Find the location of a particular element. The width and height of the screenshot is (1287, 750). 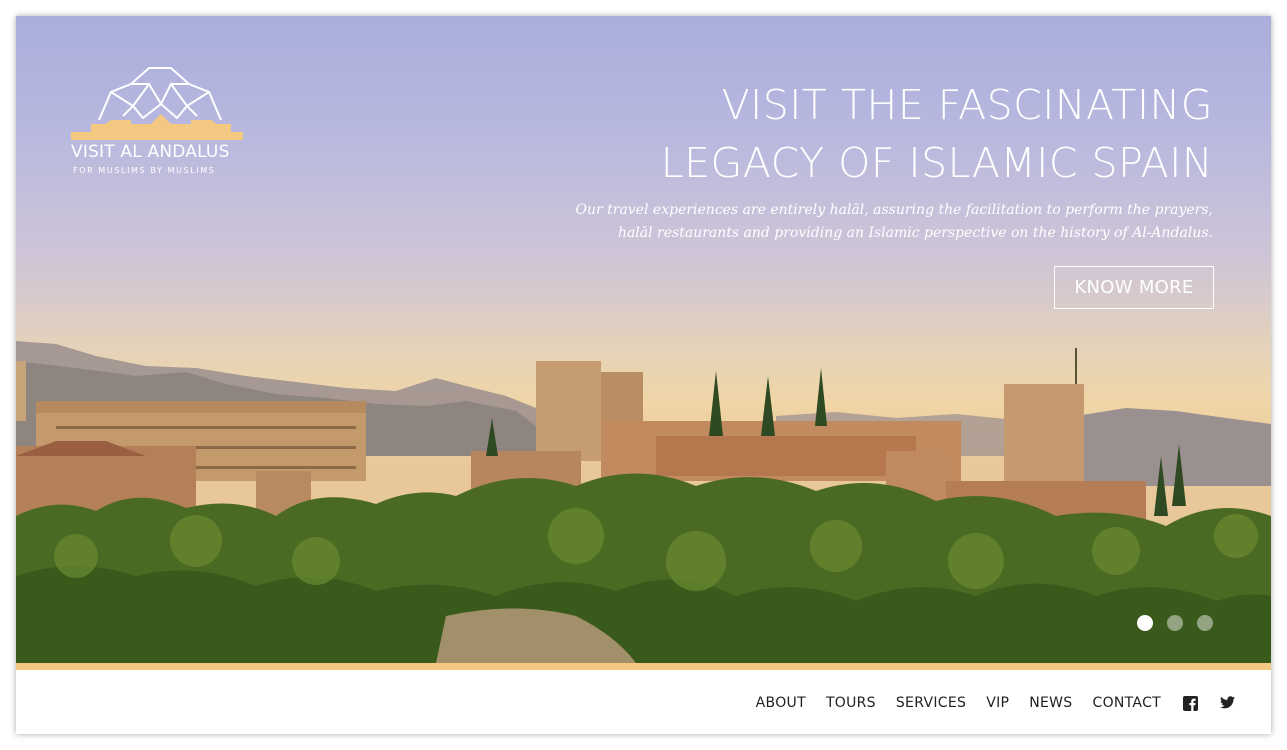

nav-item-contact: CONTACT is located at coordinates (1127, 703).